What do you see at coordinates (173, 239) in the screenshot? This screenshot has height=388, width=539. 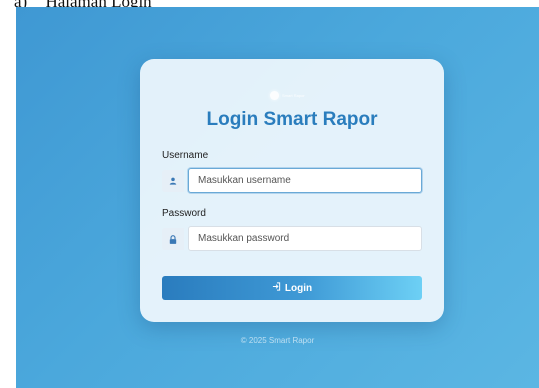 I see `lock-icon` at bounding box center [173, 239].